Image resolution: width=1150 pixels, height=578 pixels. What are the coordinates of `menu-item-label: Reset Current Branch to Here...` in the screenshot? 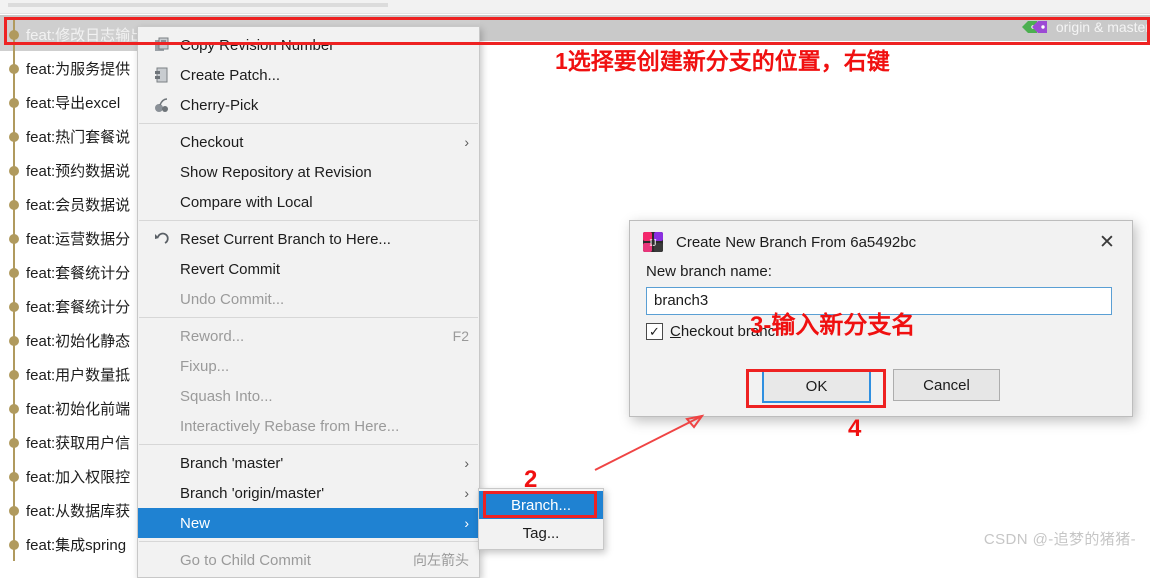 It's located at (285, 239).